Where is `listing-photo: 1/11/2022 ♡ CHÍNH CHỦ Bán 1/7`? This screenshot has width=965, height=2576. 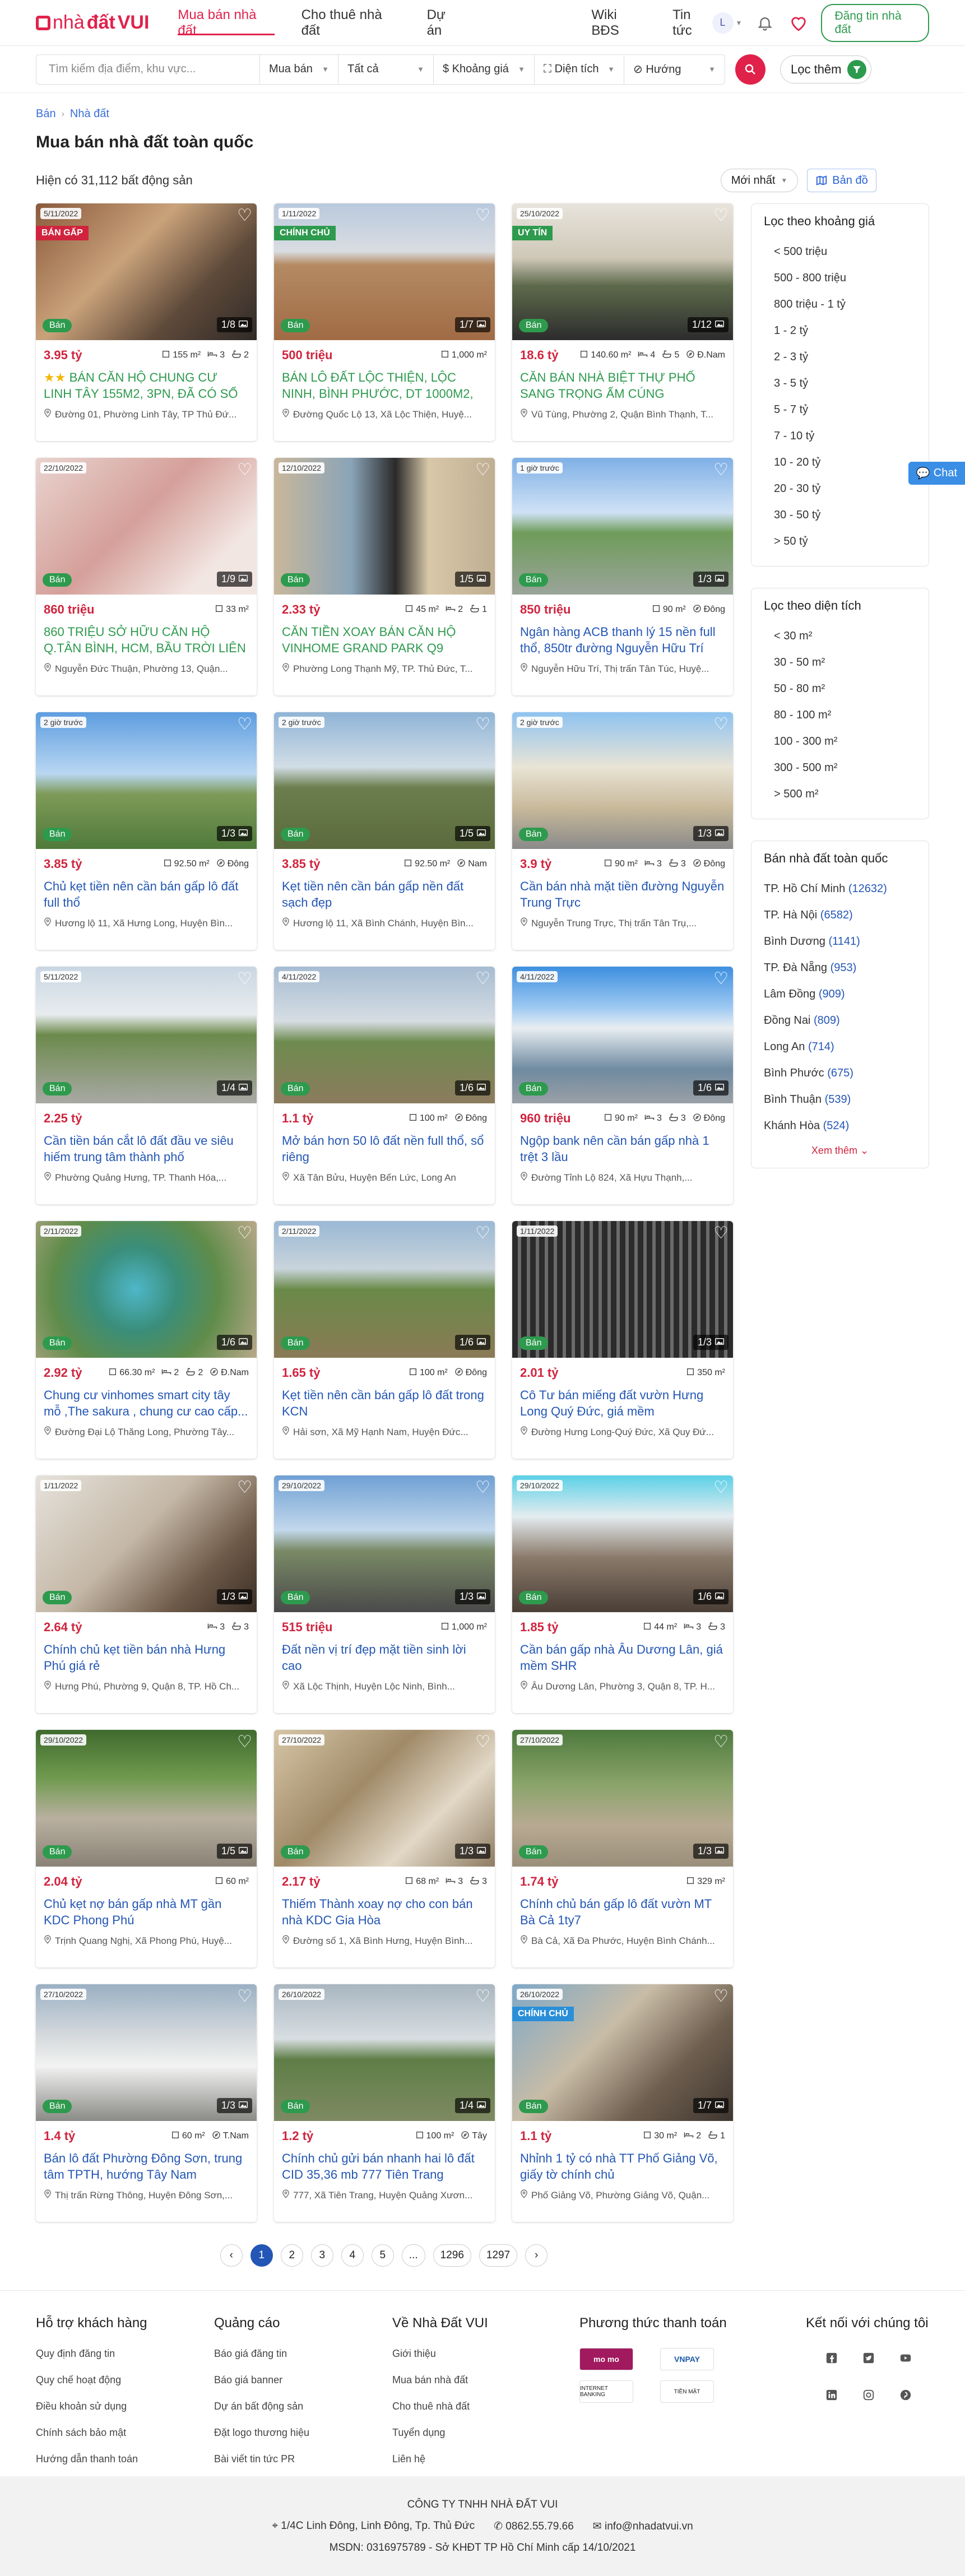
listing-photo: 1/11/2022 ♡ CHÍNH CHỦ Bán 1/7 is located at coordinates (384, 271).